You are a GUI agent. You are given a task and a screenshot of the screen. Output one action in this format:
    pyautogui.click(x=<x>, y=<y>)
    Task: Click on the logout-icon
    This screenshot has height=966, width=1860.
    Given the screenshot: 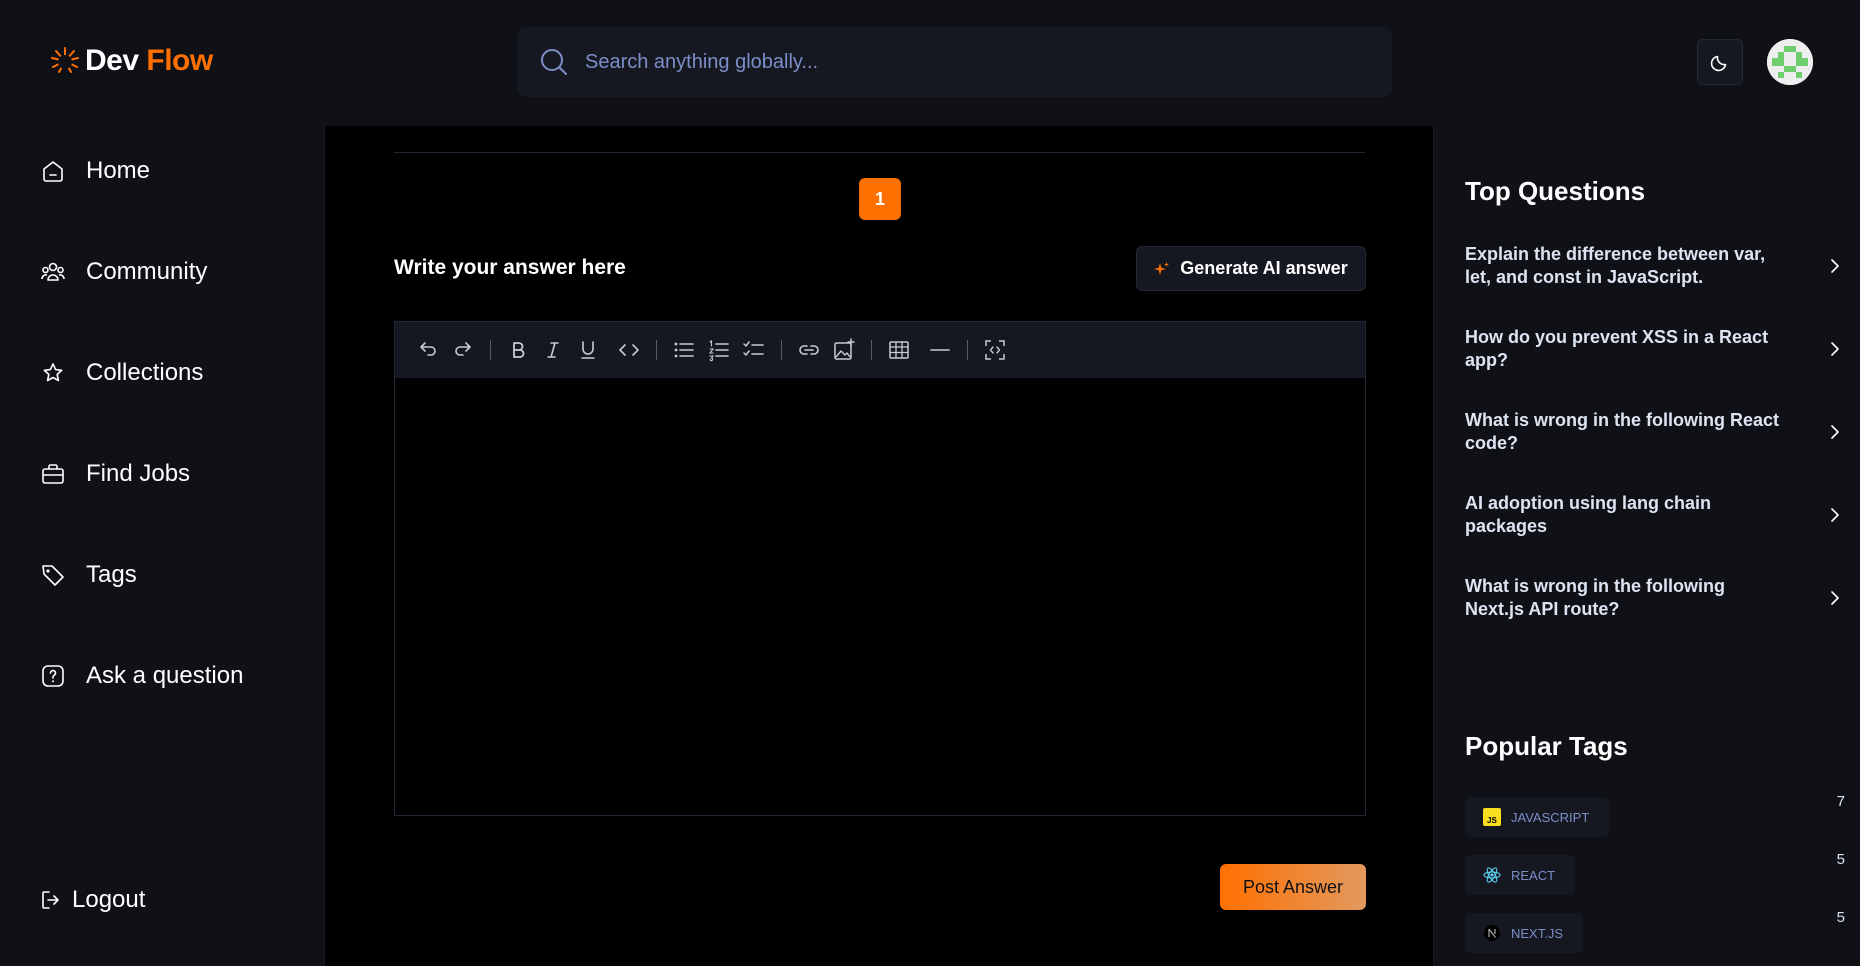 What is the action you would take?
    pyautogui.click(x=50, y=900)
    